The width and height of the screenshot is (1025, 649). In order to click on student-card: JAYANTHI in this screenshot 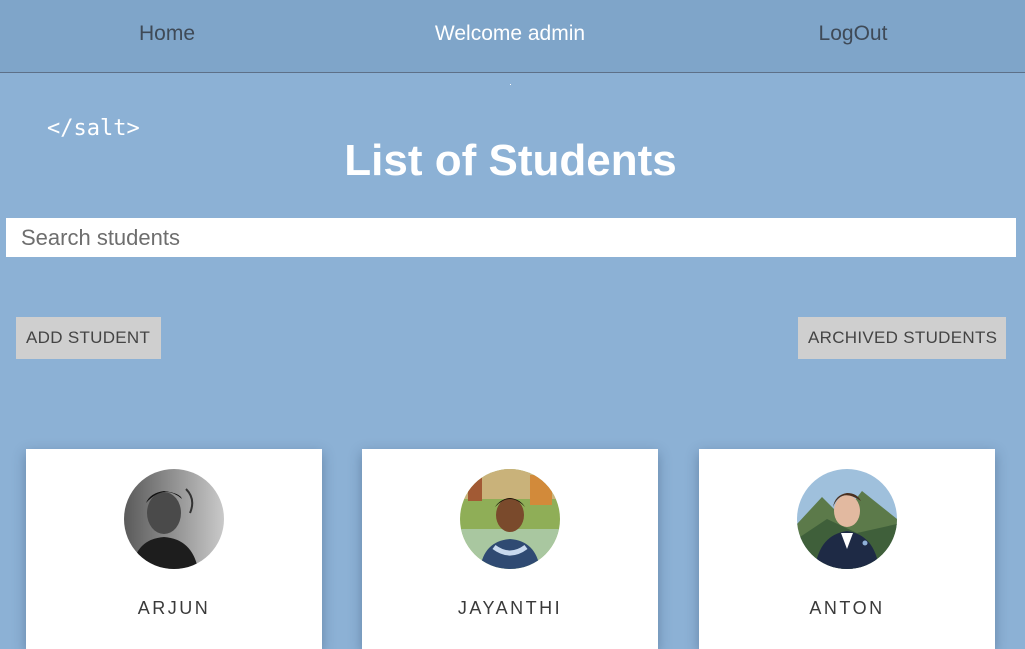, I will do `click(510, 549)`.